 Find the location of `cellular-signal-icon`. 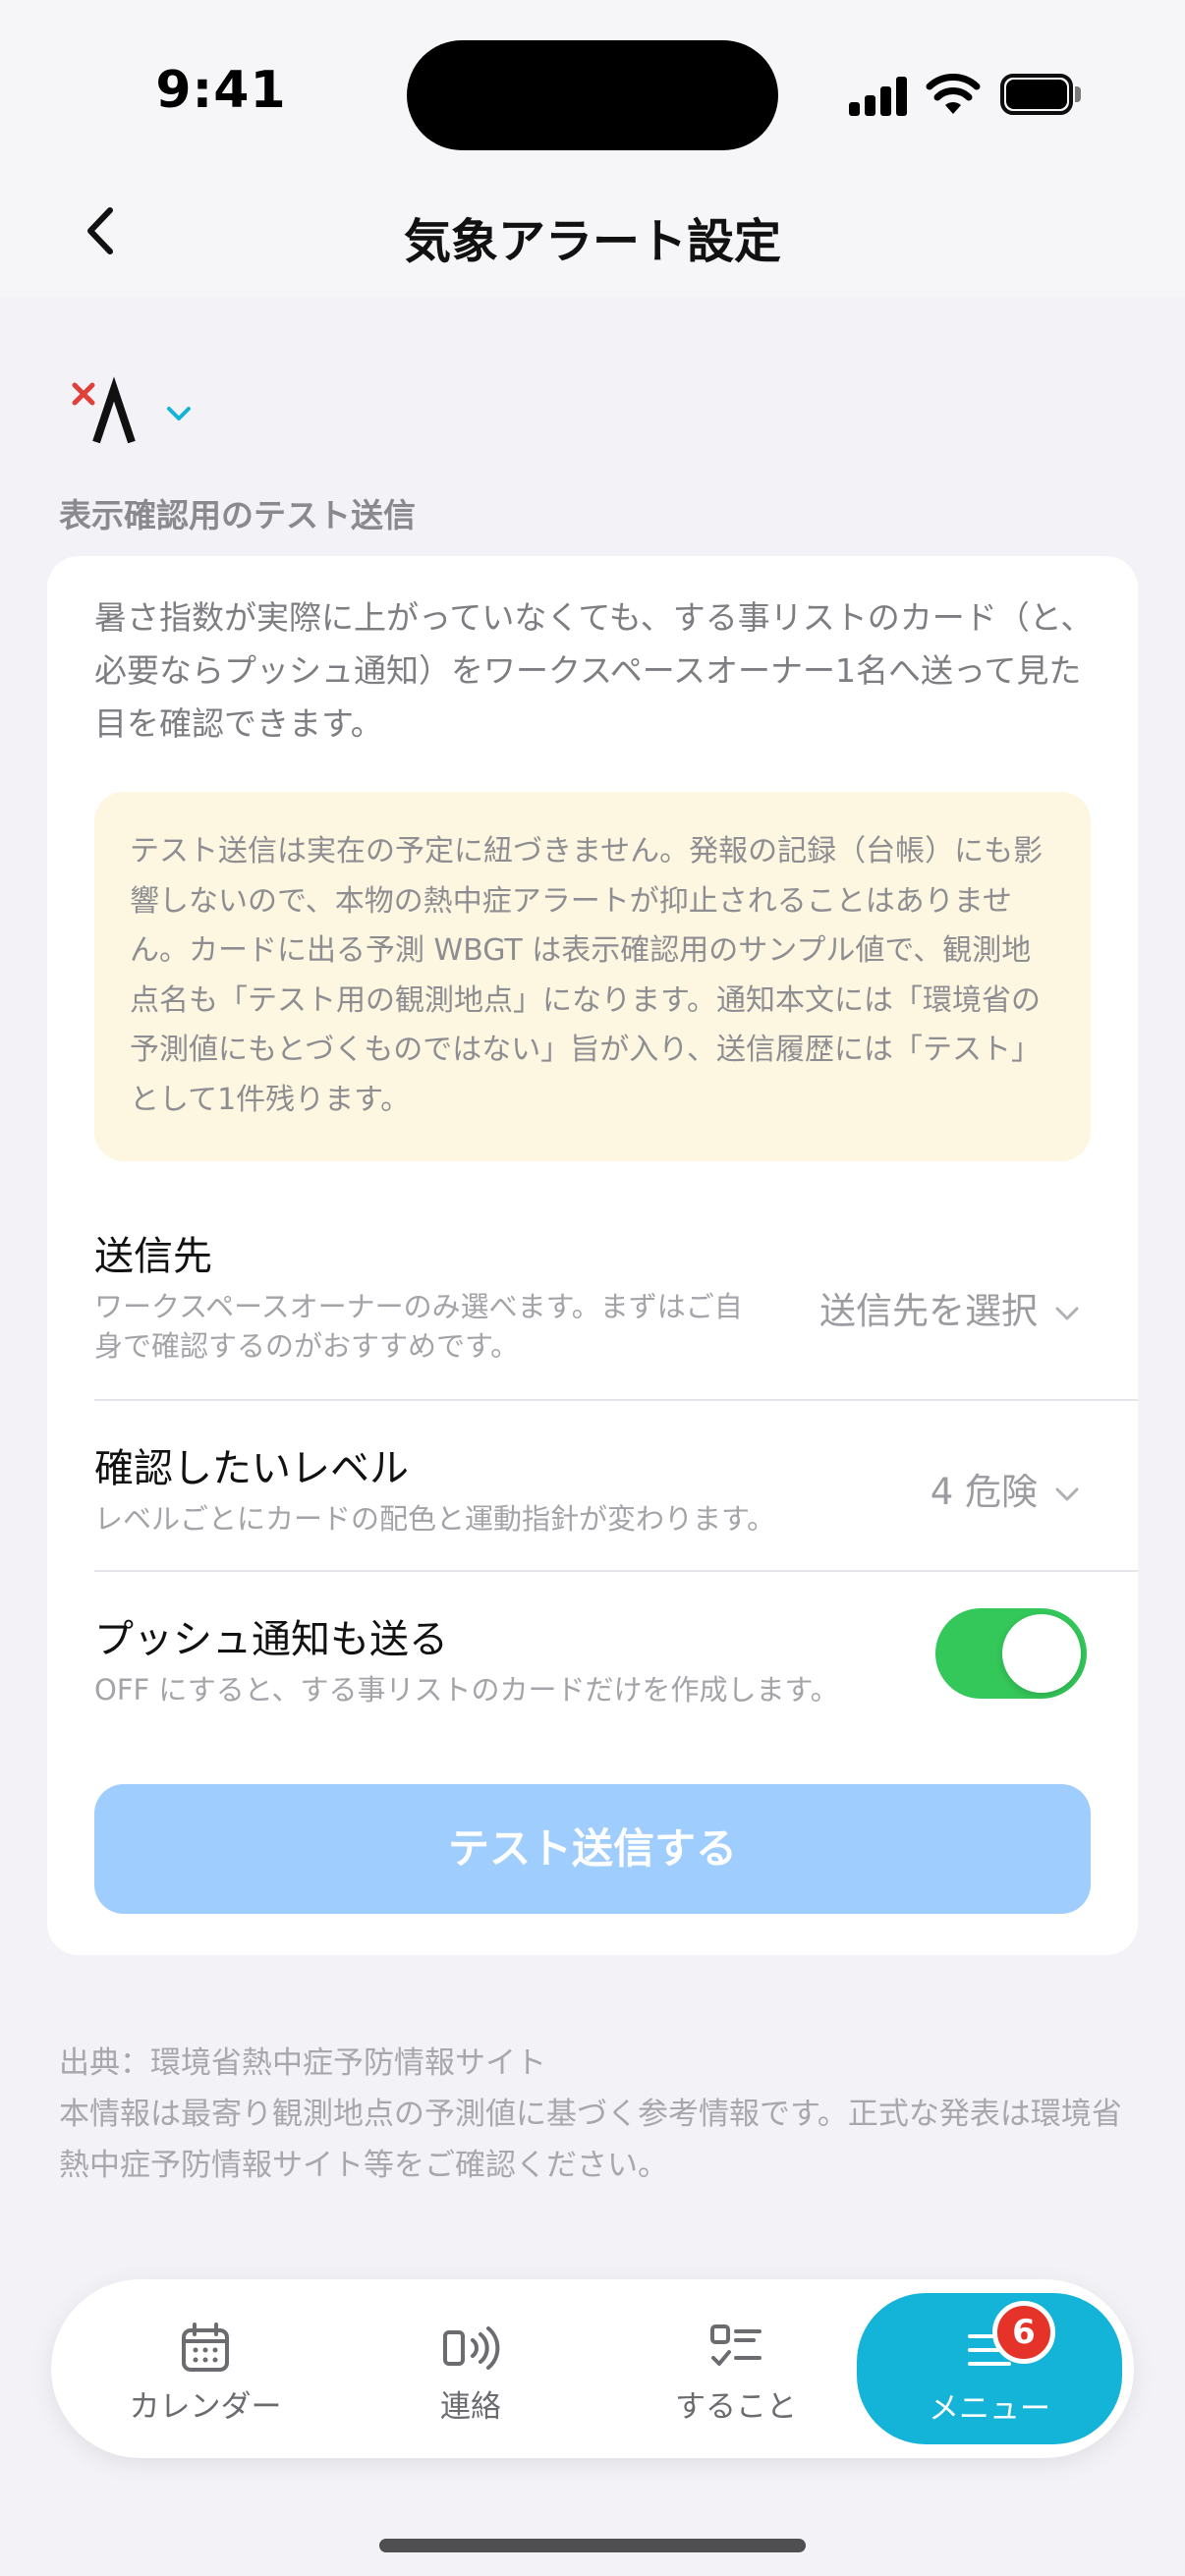

cellular-signal-icon is located at coordinates (879, 96).